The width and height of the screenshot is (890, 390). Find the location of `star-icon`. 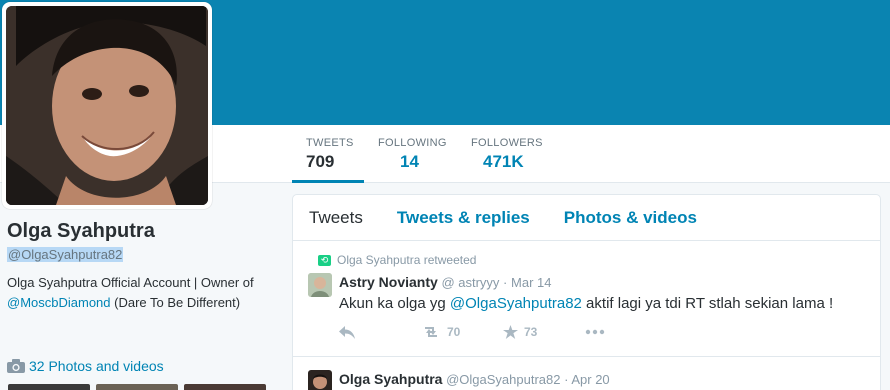

star-icon is located at coordinates (510, 332).